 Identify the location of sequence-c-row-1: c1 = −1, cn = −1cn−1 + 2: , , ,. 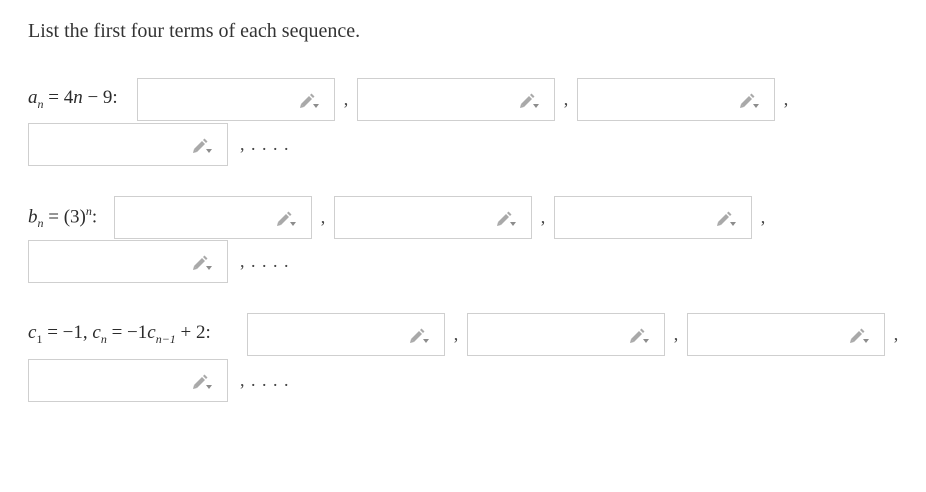
(467, 334).